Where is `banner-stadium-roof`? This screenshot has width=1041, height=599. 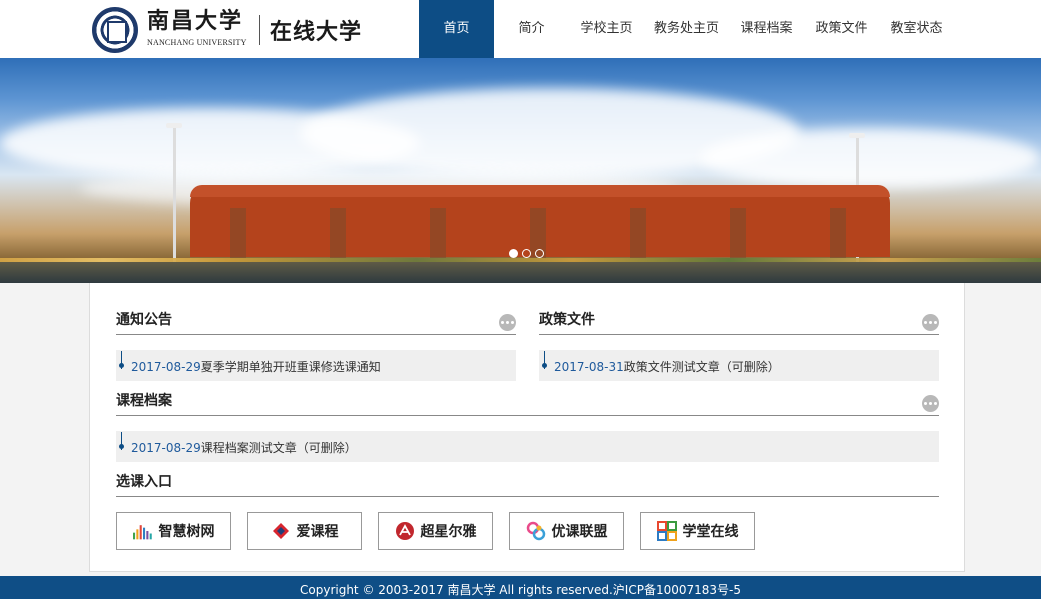 banner-stadium-roof is located at coordinates (540, 191).